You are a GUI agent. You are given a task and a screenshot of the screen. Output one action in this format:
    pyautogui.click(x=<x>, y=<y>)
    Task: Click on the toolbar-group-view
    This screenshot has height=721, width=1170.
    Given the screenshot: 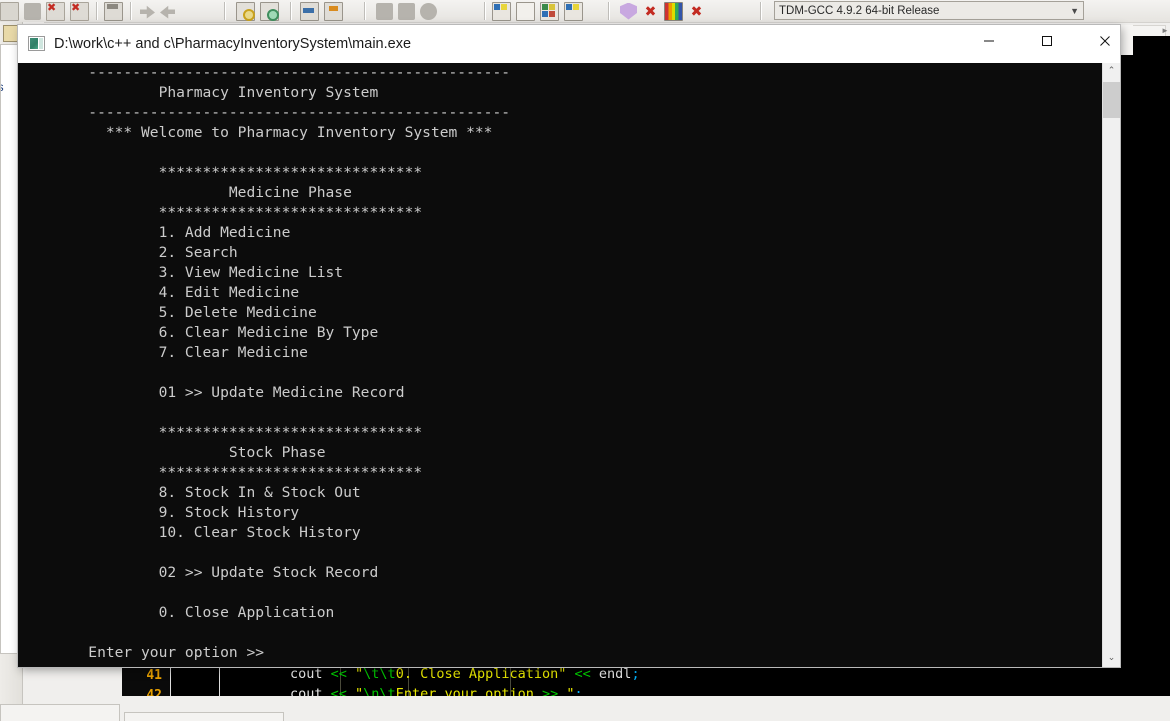 What is the action you would take?
    pyautogui.click(x=321, y=11)
    